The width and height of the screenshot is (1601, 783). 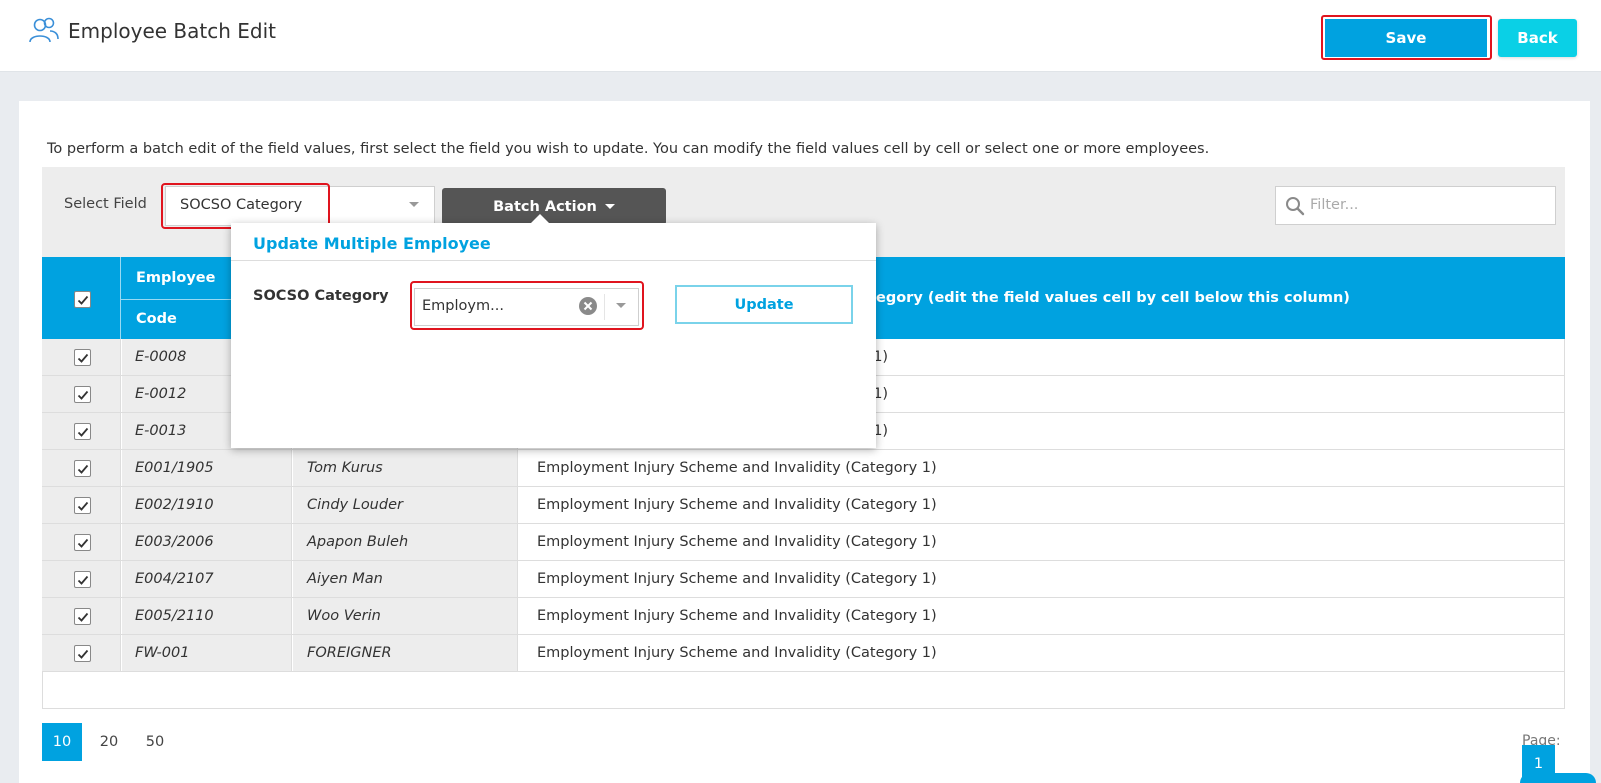 I want to click on popup-select-highlight, so click(x=527, y=305).